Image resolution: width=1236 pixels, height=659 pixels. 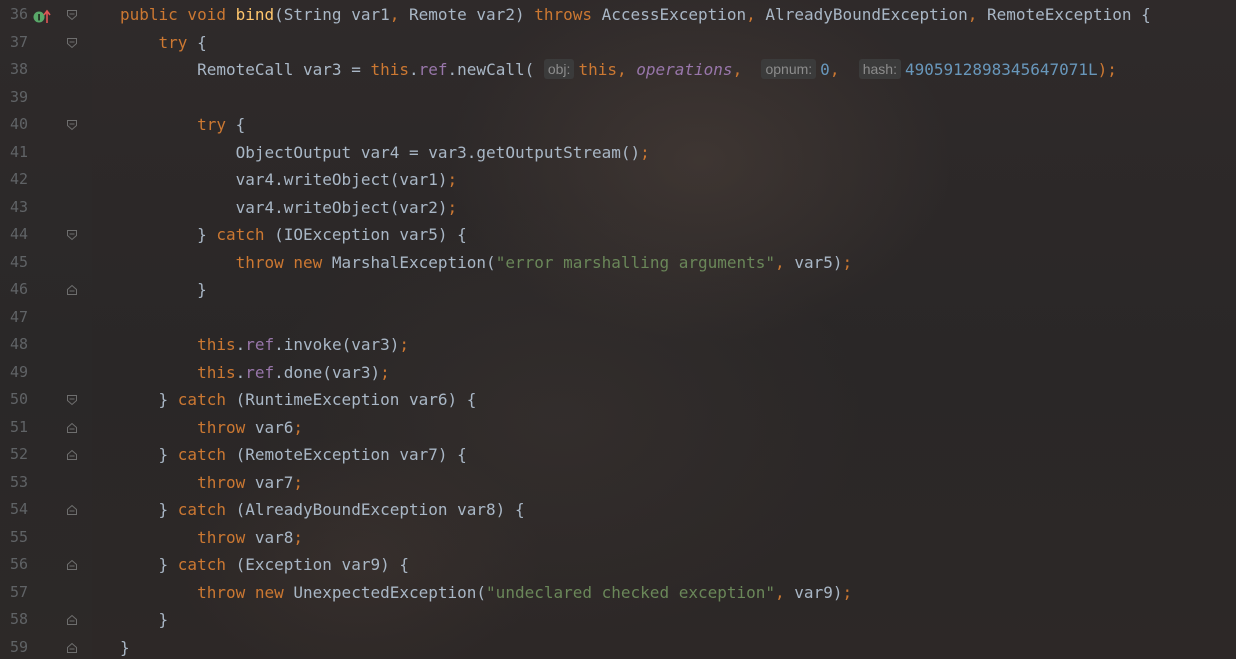 I want to click on code-line: 59}, so click(x=618, y=646).